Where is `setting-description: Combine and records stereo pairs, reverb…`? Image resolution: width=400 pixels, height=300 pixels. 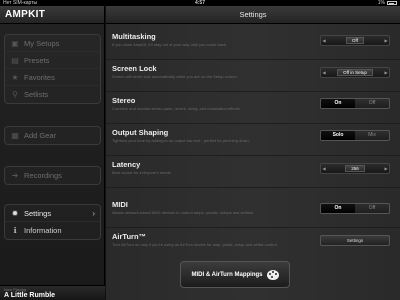
setting-description: Combine and records stereo pairs, reverb… is located at coordinates (176, 108).